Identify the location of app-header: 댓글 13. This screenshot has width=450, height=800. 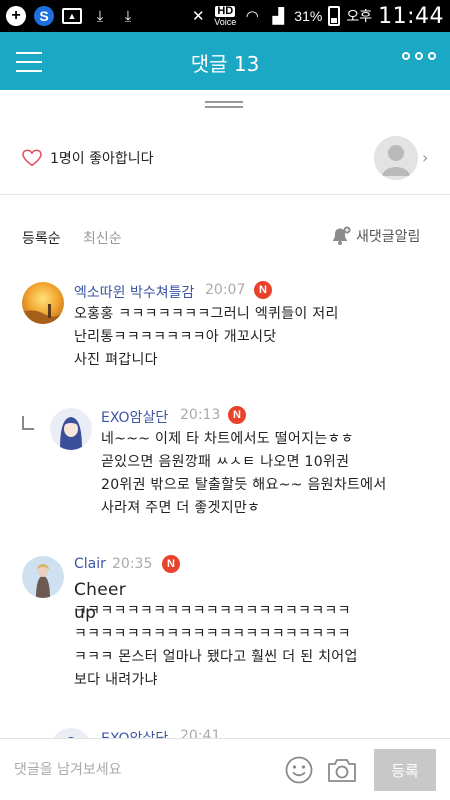
(225, 61).